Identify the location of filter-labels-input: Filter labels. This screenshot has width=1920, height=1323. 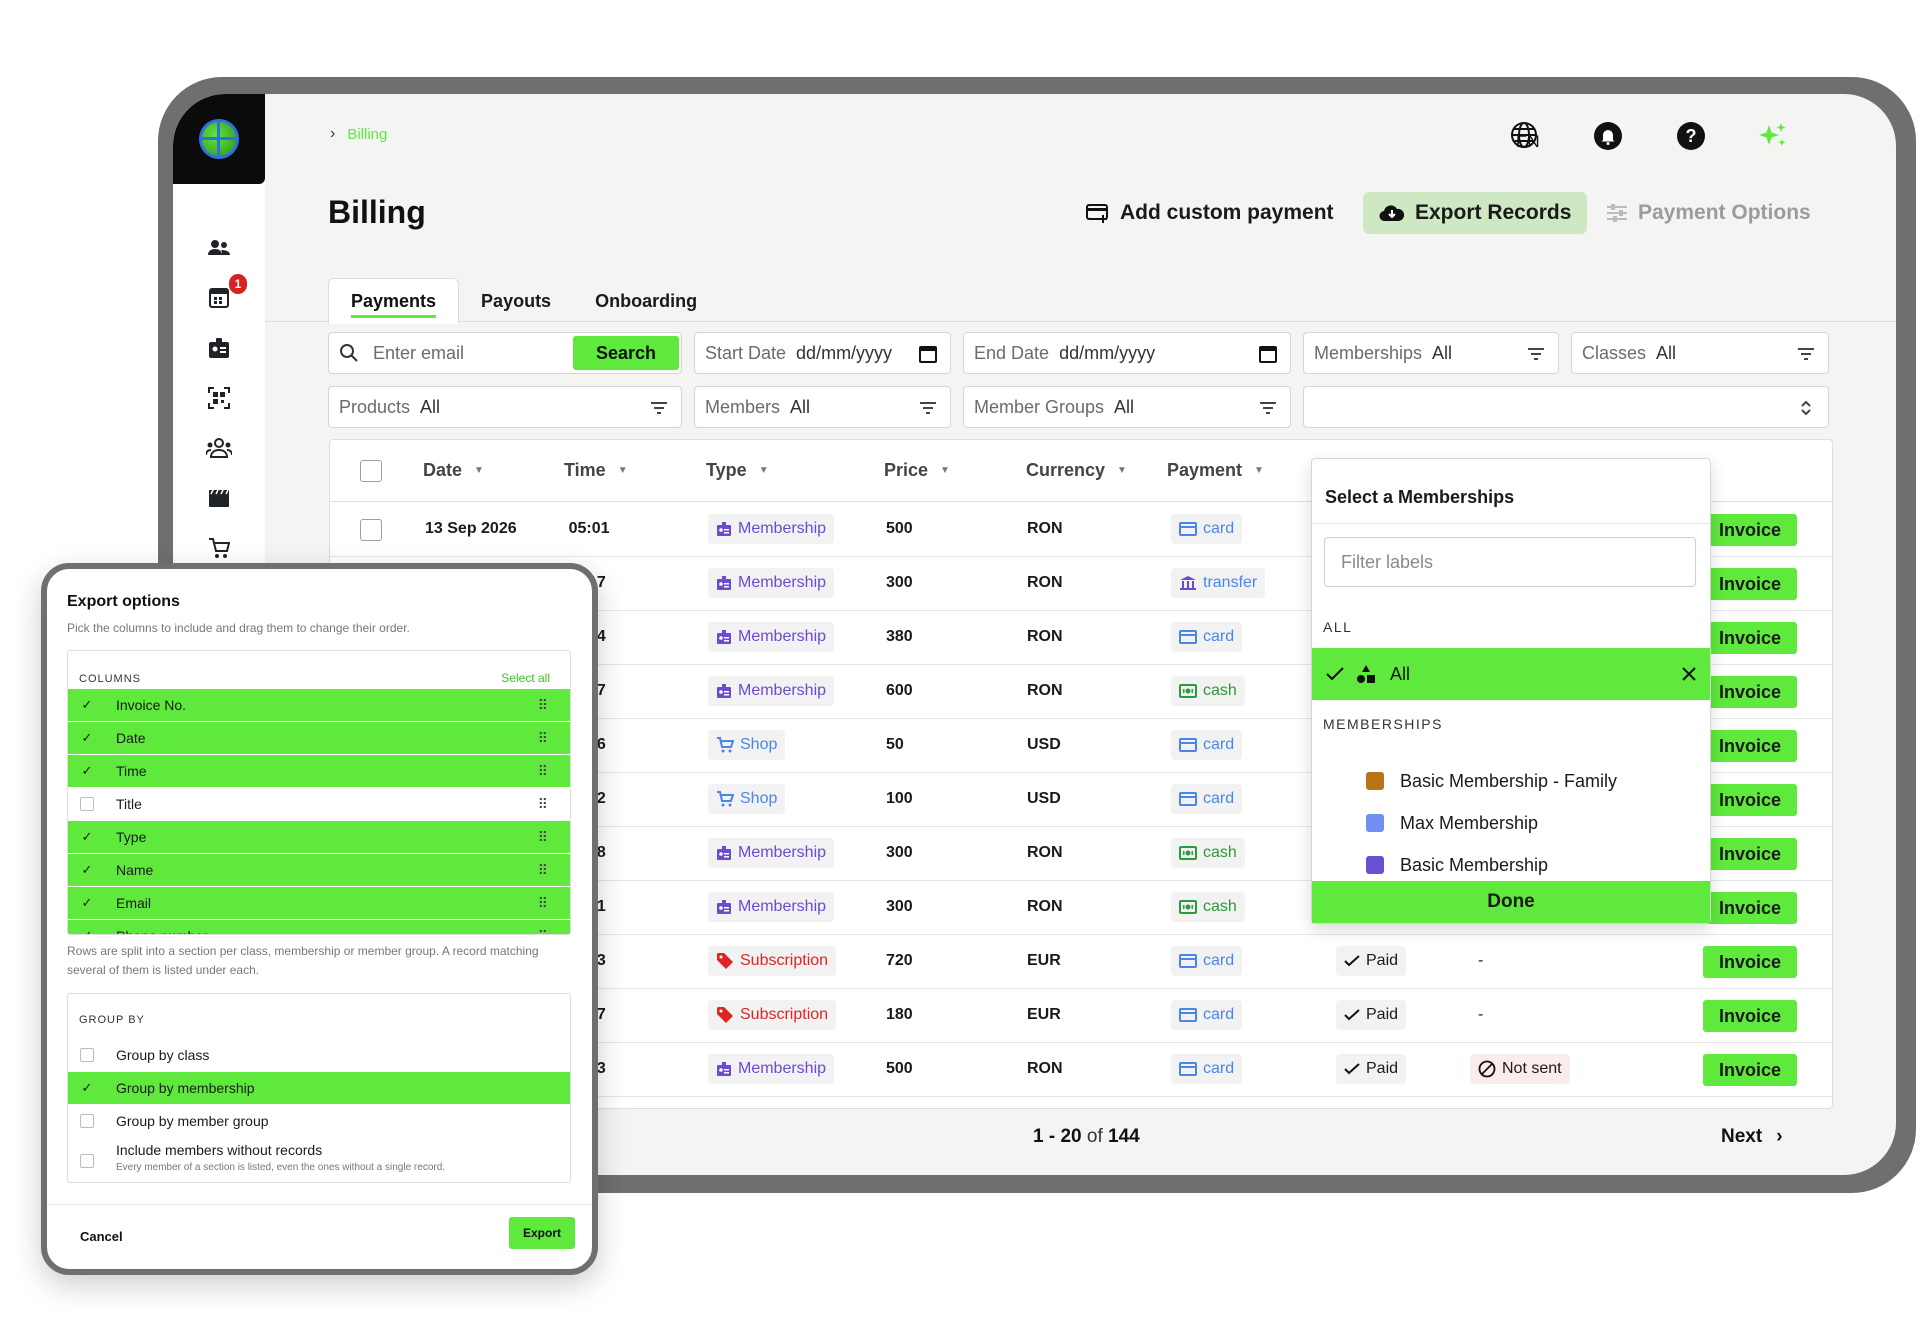
(1510, 562).